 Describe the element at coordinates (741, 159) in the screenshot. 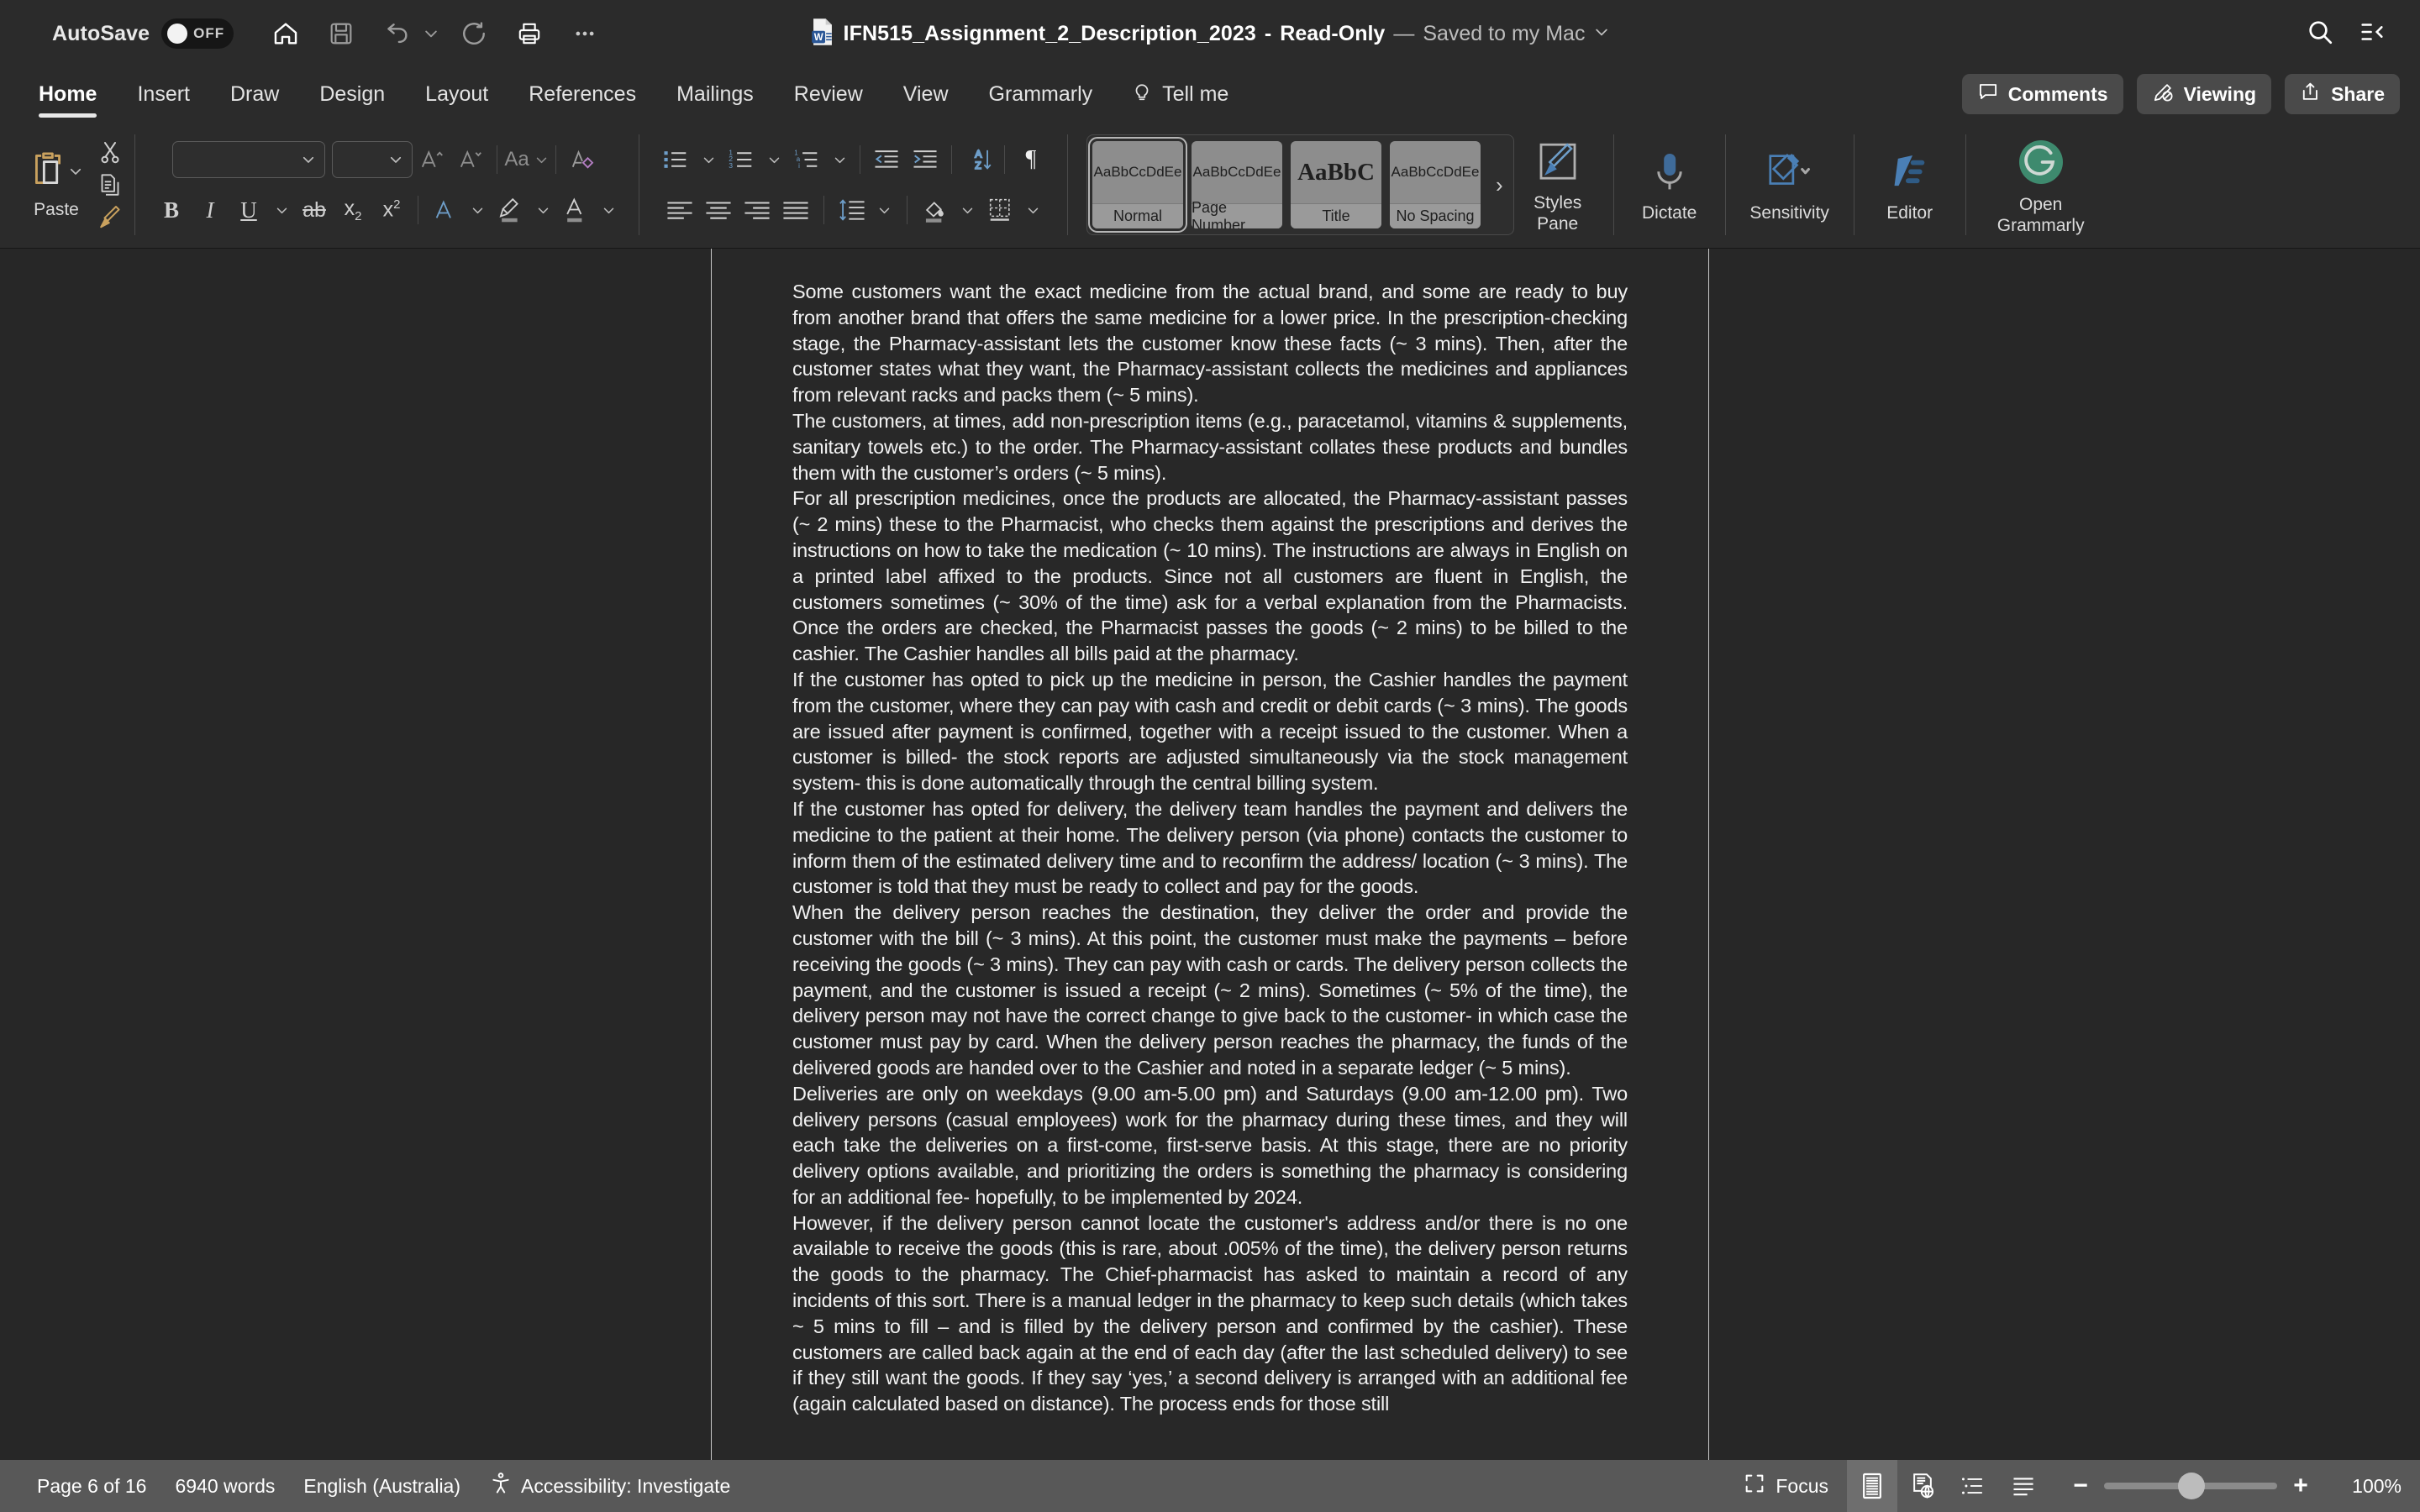

I see `numbering-icon: 1 2 3` at that location.